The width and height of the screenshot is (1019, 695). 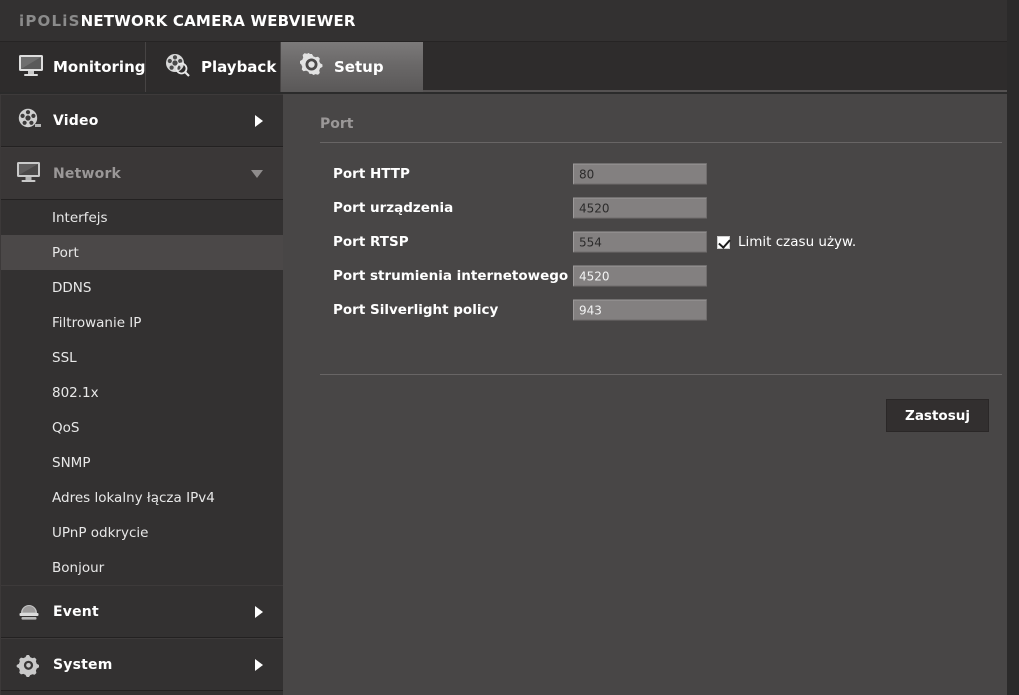 What do you see at coordinates (661, 142) in the screenshot?
I see `divider-top` at bounding box center [661, 142].